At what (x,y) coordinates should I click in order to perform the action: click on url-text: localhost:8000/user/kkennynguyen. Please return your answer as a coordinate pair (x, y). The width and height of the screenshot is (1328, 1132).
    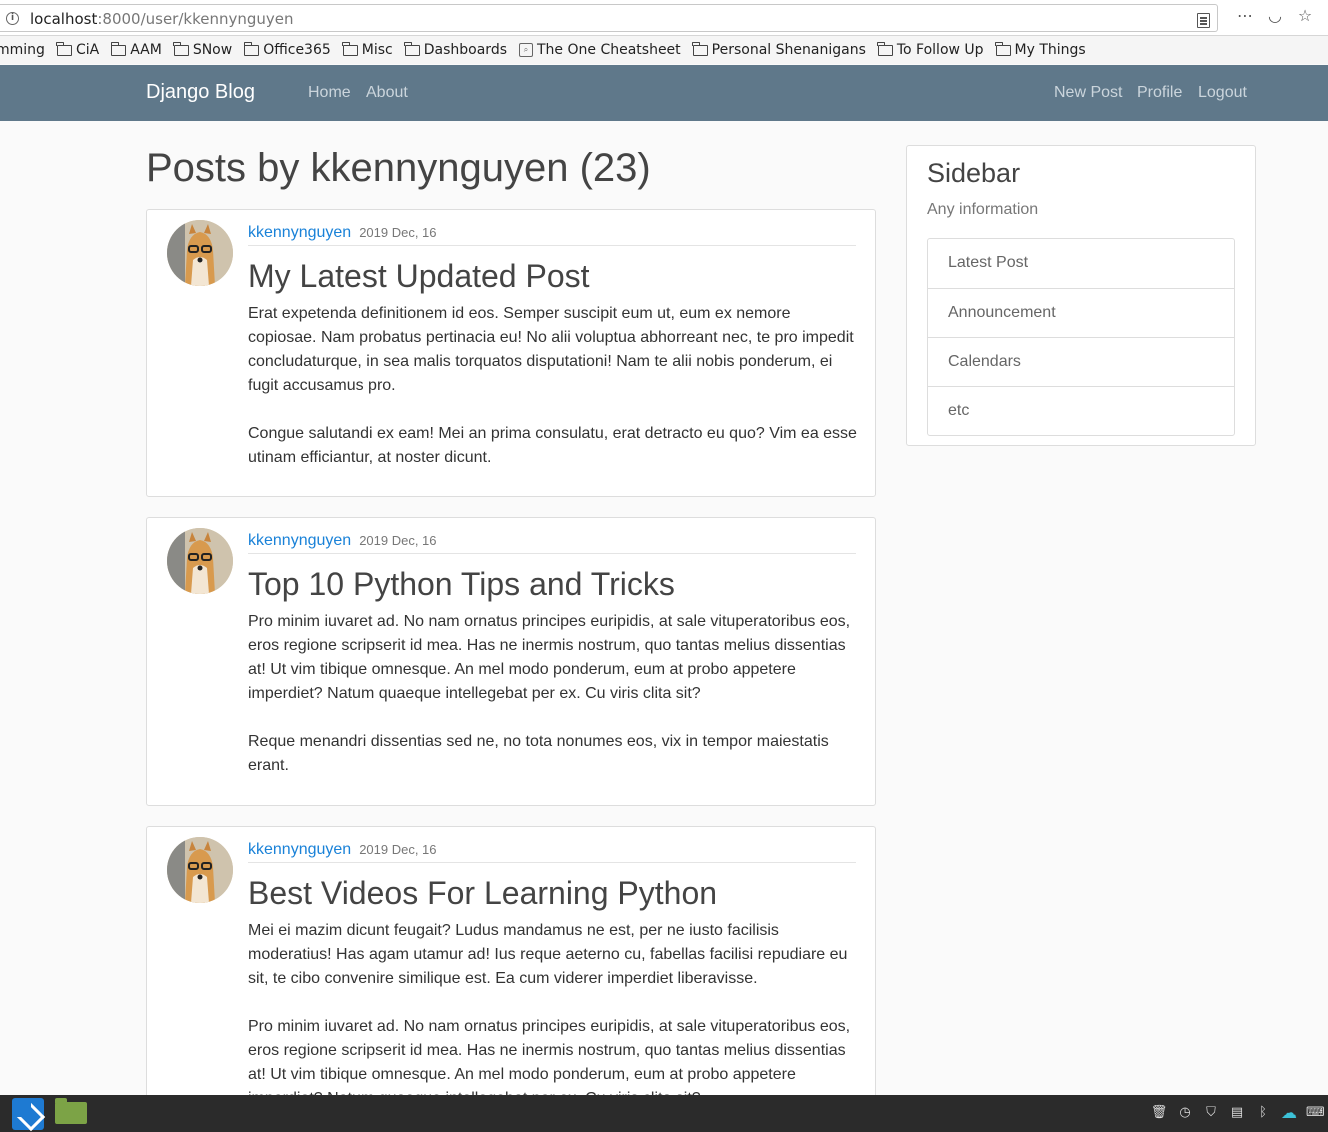
    Looking at the image, I should click on (162, 19).